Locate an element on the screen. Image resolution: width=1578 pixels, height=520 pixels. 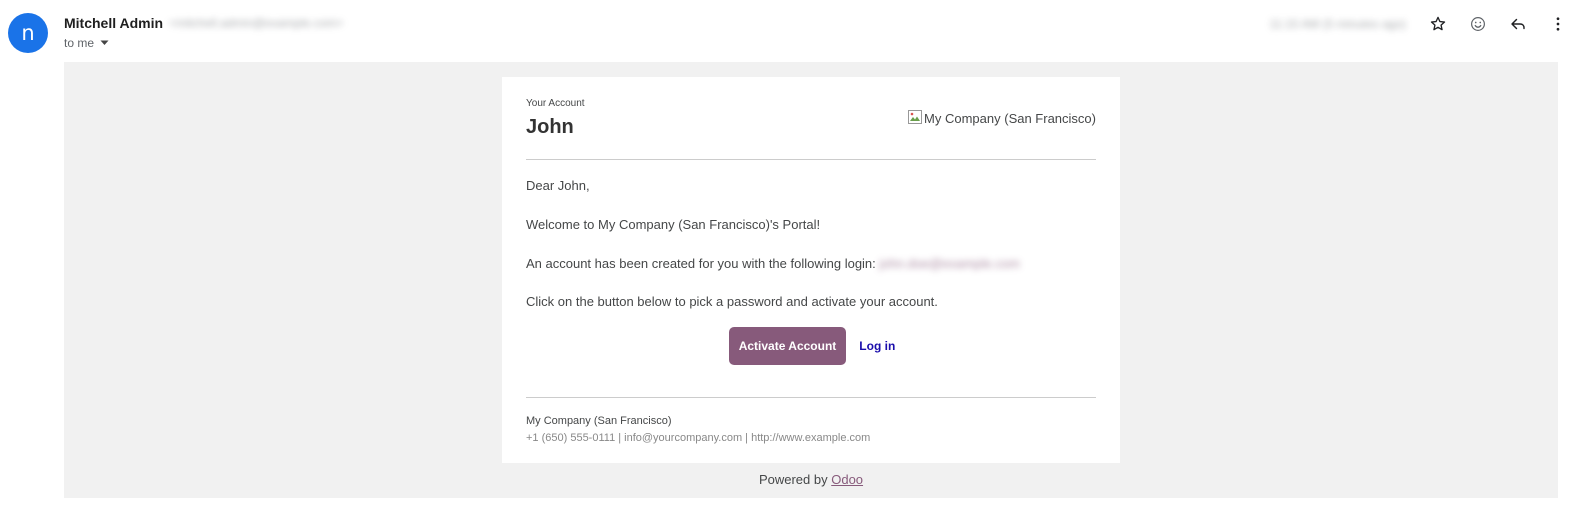
customer-name: John is located at coordinates (550, 127).